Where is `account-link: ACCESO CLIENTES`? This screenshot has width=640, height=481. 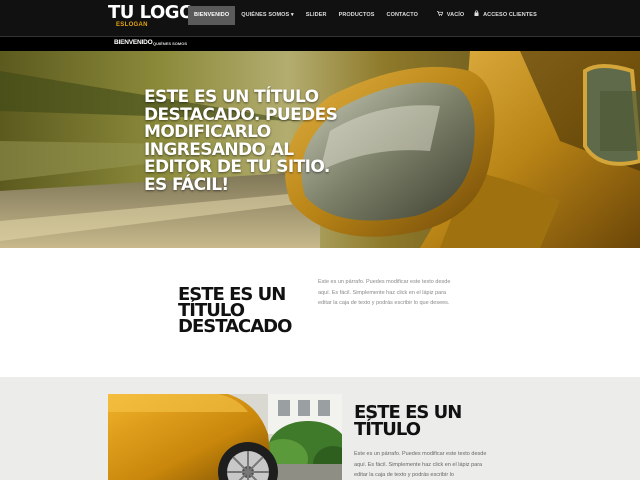
account-link: ACCESO CLIENTES is located at coordinates (505, 15).